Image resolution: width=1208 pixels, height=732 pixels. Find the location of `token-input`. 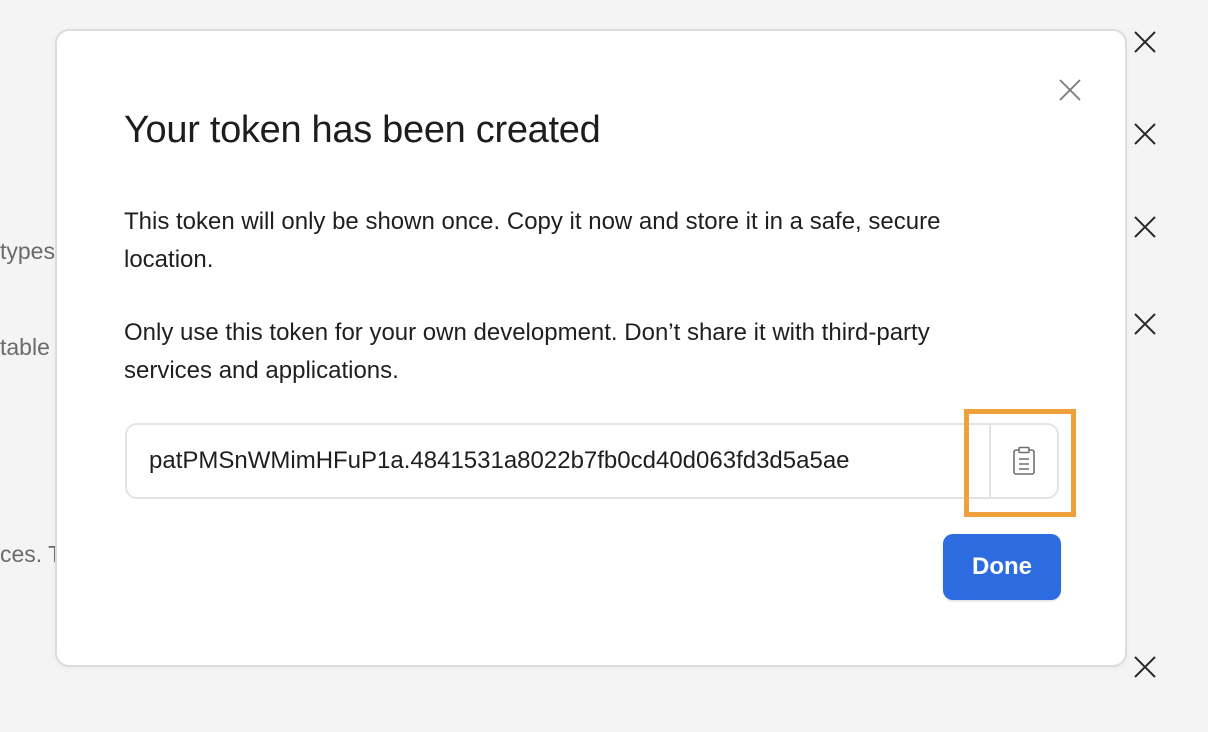

token-input is located at coordinates (558, 461).